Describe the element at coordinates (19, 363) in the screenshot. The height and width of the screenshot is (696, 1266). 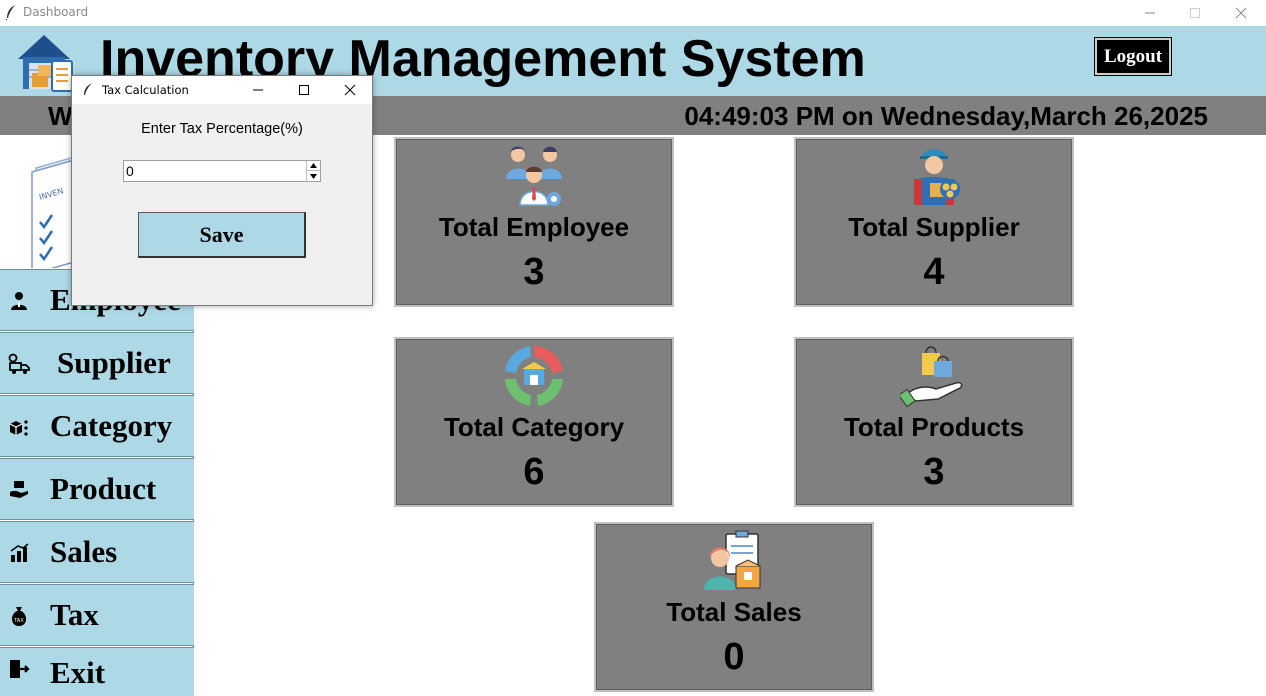
I see `delivery-truck-icon` at that location.